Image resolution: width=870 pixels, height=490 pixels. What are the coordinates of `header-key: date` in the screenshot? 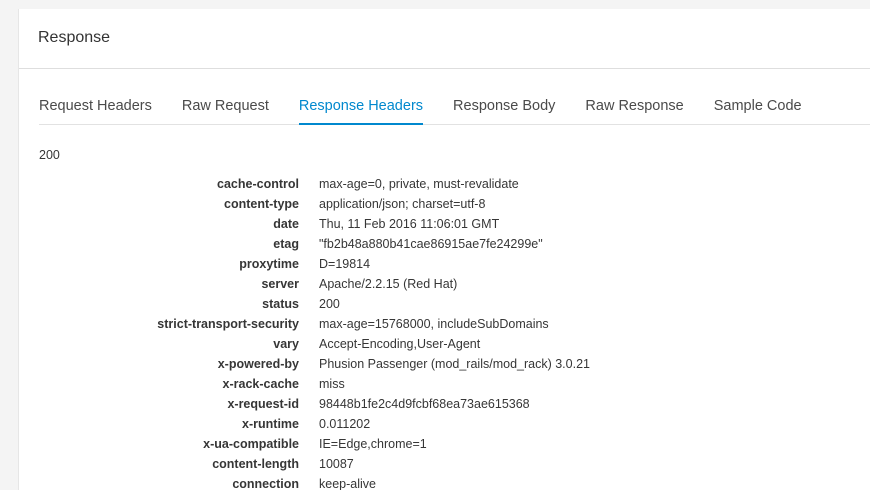 It's located at (286, 224).